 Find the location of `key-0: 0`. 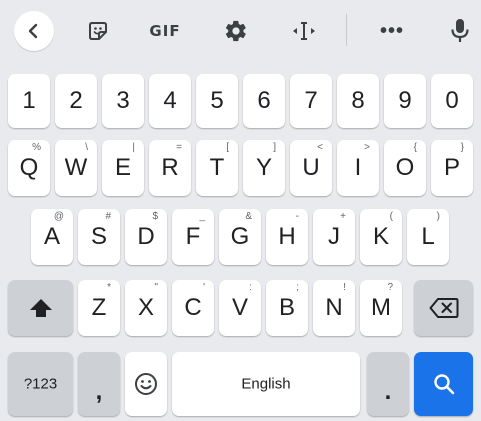

key-0: 0 is located at coordinates (452, 101).